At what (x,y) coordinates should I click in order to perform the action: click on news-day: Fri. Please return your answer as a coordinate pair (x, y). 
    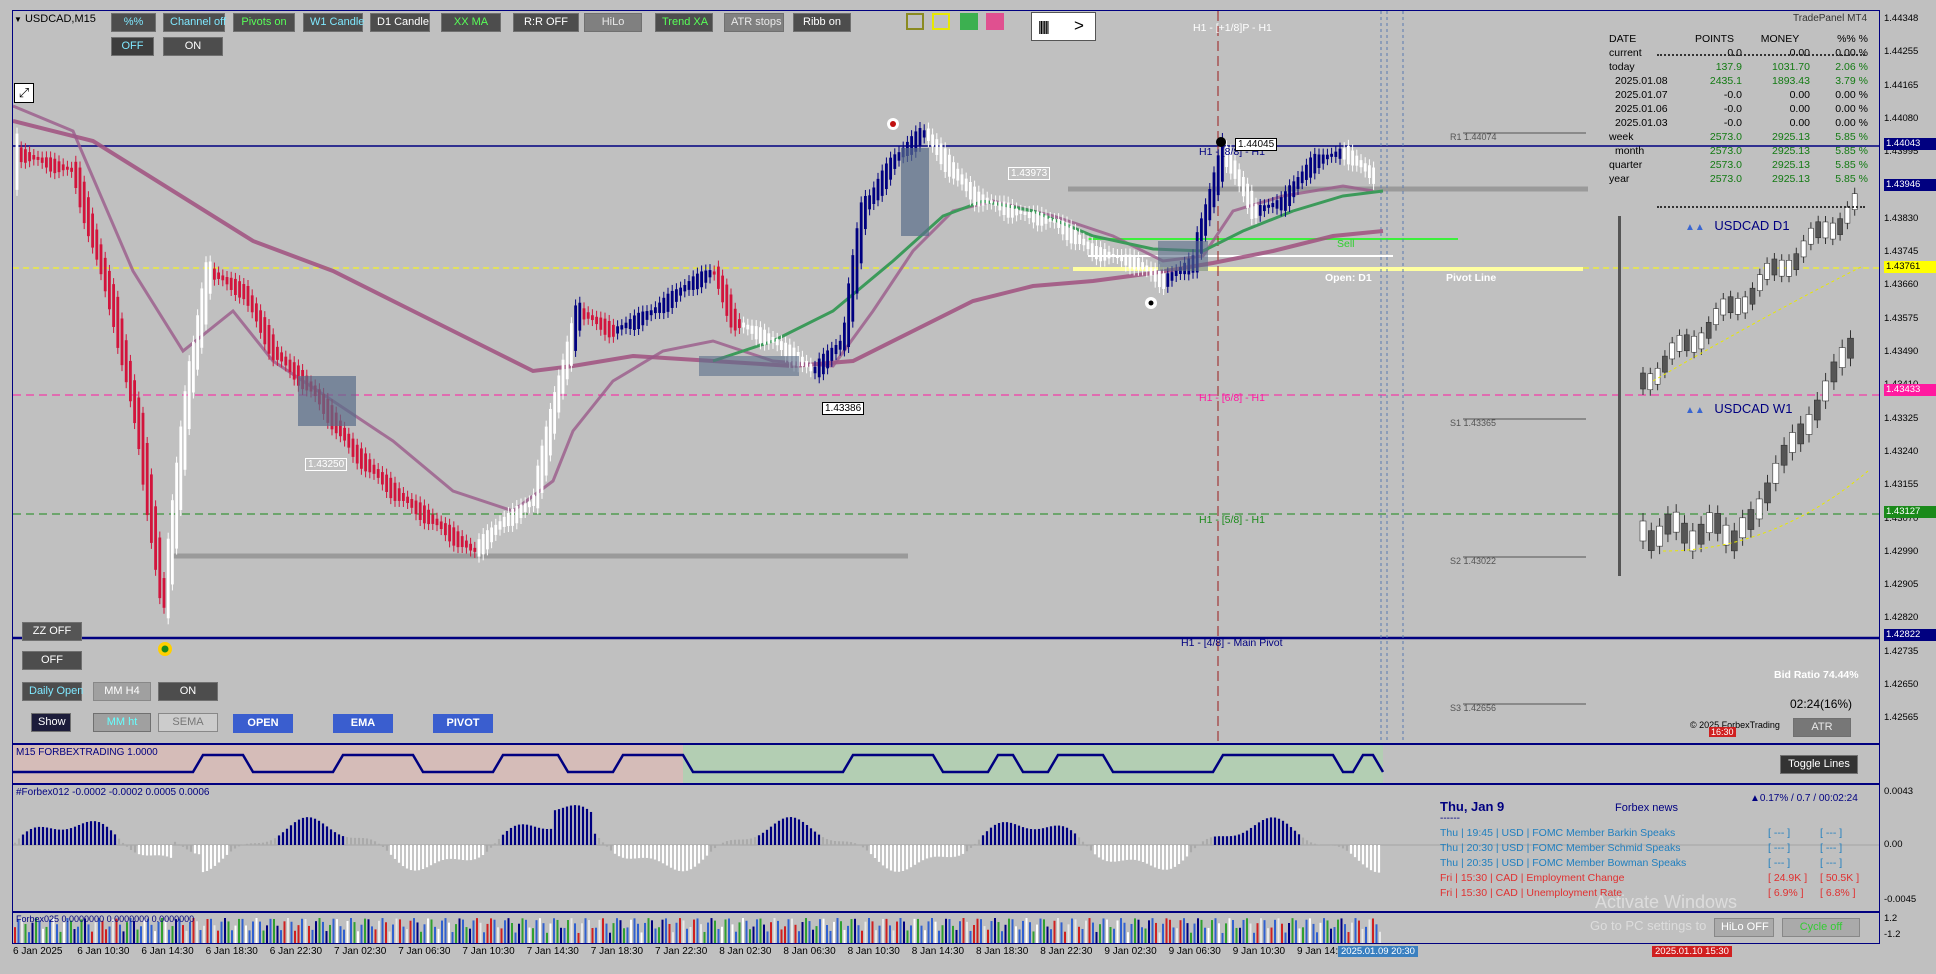
    Looking at the image, I should click on (1446, 878).